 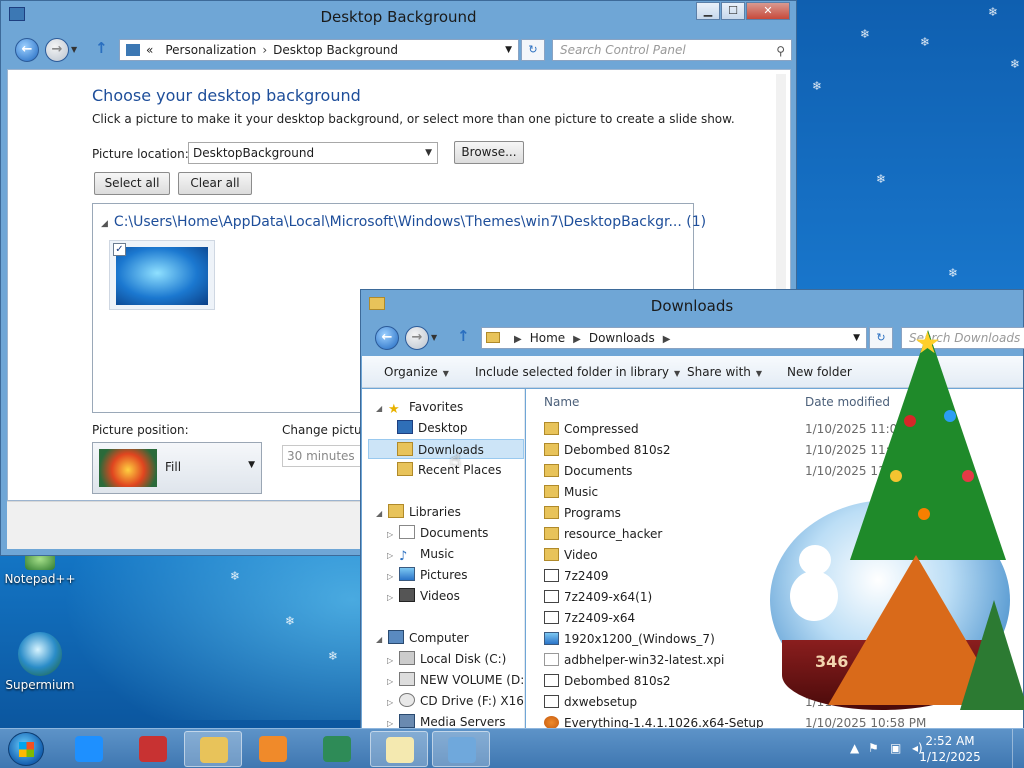 I want to click on share-with-menu: Share with ▼, so click(x=724, y=372).